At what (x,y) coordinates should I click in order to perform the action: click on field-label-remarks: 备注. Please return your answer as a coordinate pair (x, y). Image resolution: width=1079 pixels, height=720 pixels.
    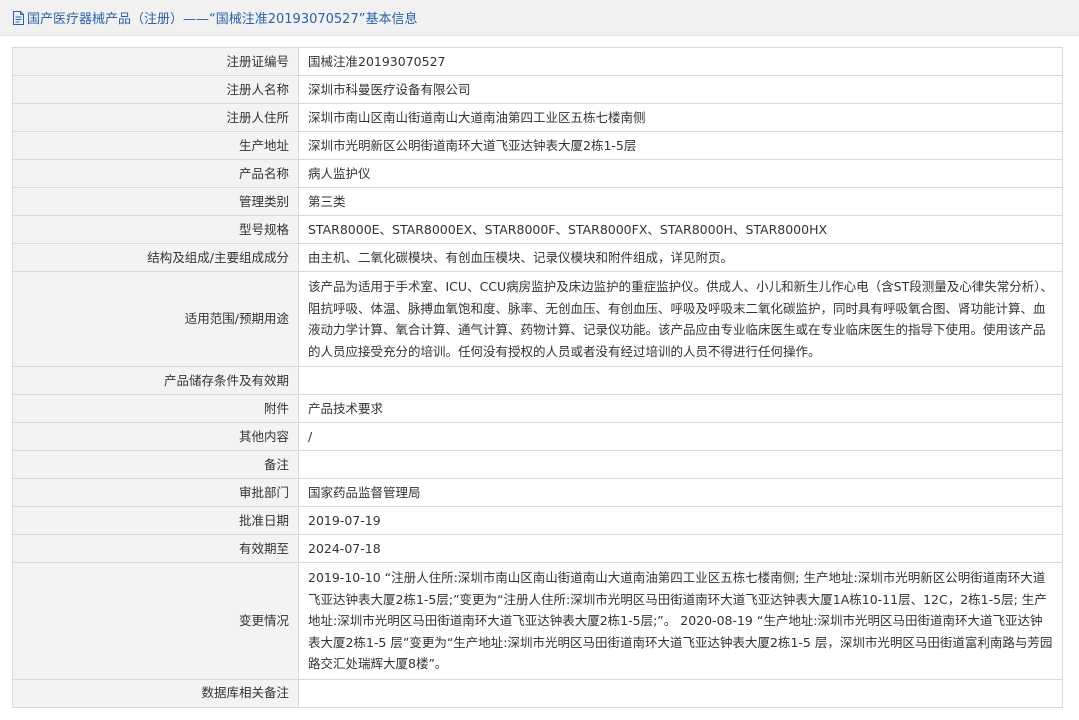
    Looking at the image, I should click on (155, 464).